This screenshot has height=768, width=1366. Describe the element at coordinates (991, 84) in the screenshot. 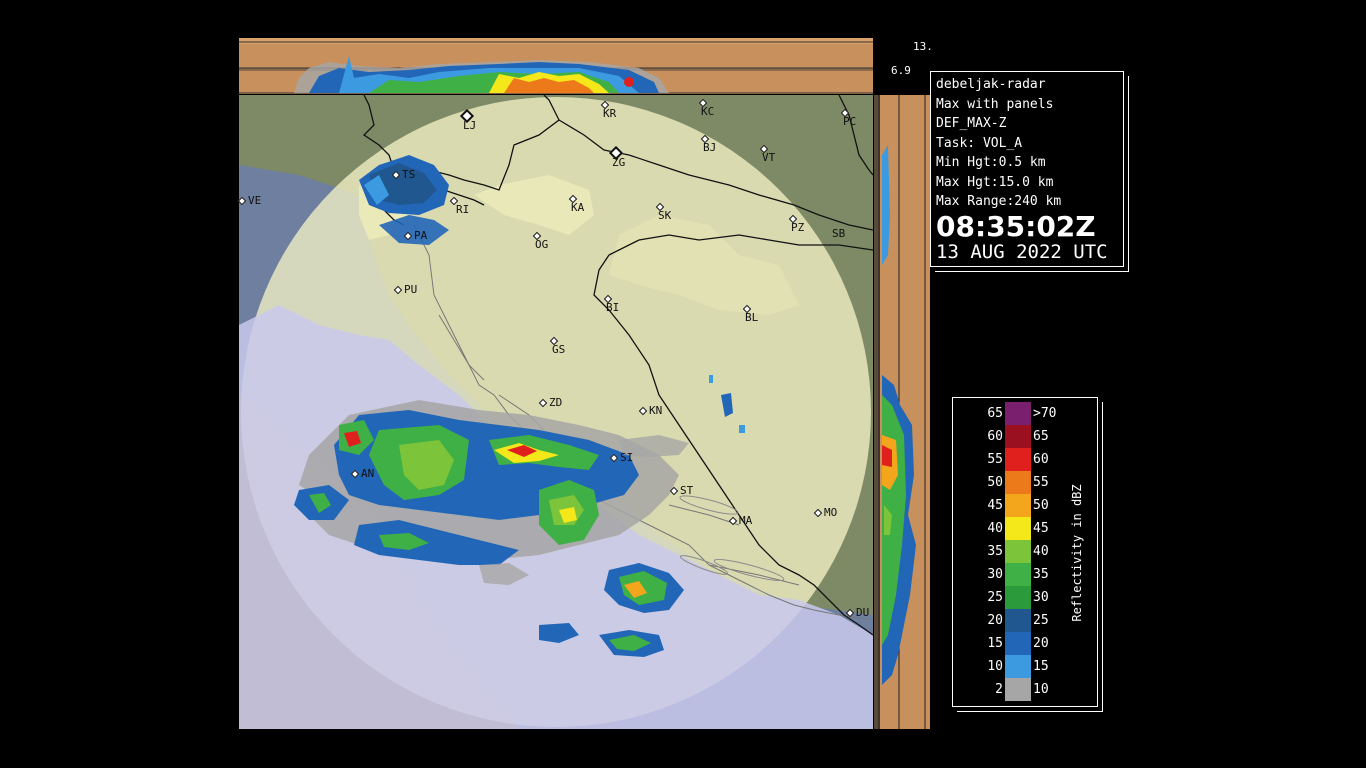

I see `site-name: debeljak-radar` at that location.